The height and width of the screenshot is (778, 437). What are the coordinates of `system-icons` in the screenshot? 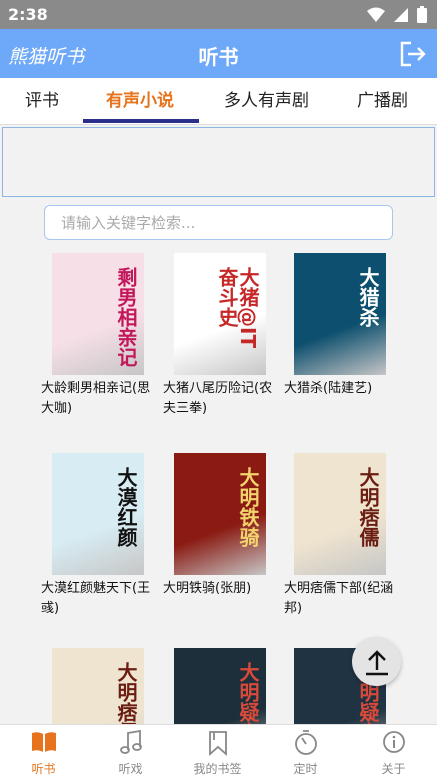 It's located at (397, 14).